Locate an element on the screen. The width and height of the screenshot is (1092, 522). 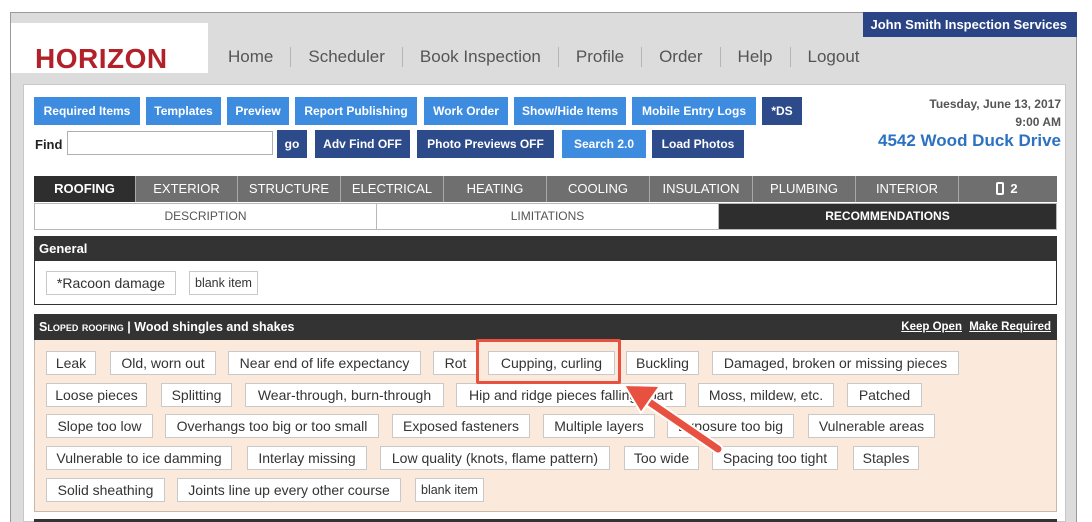
chip-staples: Staples is located at coordinates (886, 458).